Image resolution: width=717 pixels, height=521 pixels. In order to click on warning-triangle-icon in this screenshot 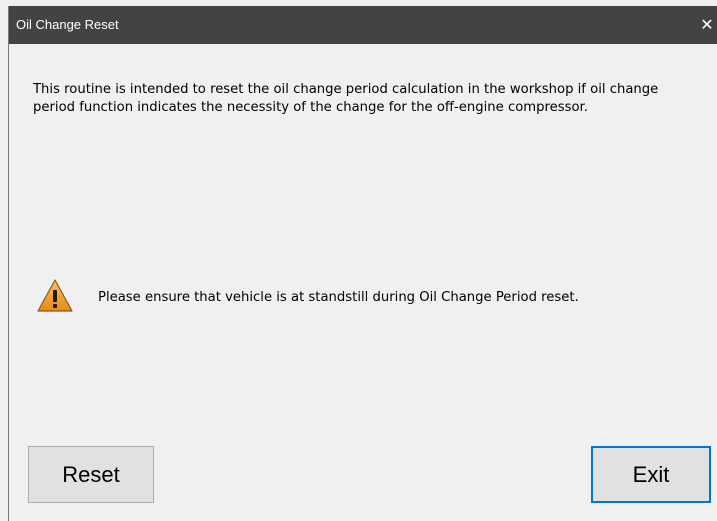, I will do `click(55, 295)`.